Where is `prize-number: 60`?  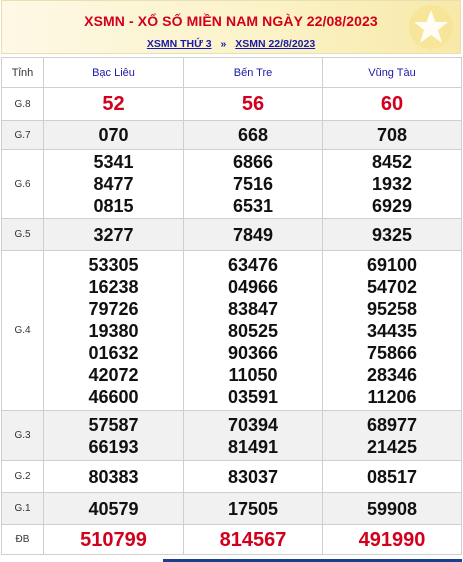 prize-number: 60 is located at coordinates (392, 104).